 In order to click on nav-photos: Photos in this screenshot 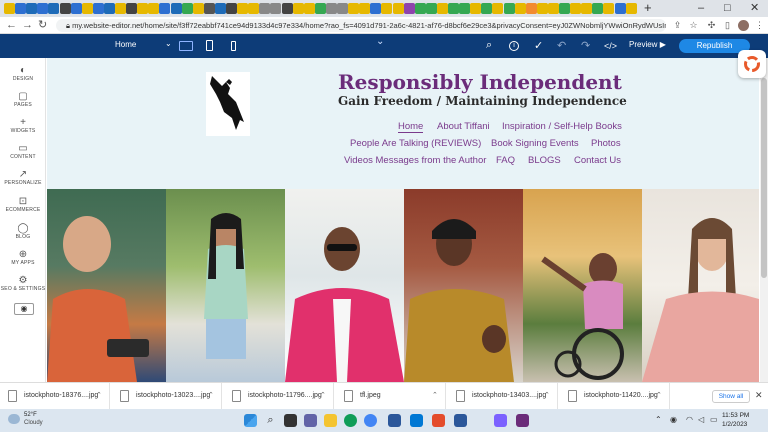, I will do `click(606, 143)`.